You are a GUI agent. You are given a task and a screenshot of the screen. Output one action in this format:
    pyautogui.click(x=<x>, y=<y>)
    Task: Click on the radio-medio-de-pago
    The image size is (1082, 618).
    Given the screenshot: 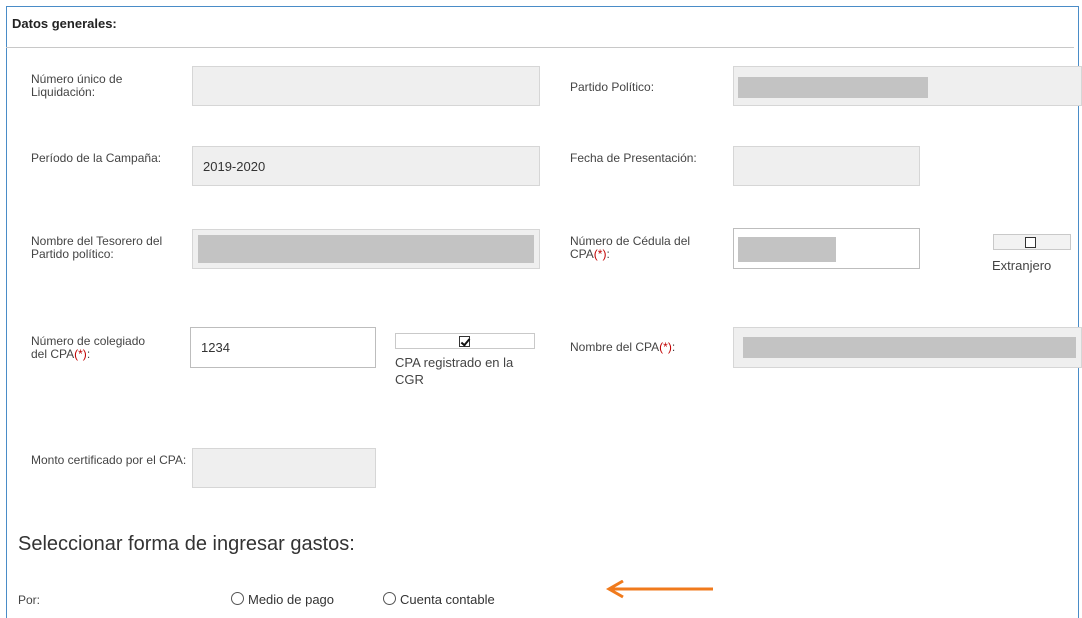 What is the action you would take?
    pyautogui.click(x=237, y=598)
    